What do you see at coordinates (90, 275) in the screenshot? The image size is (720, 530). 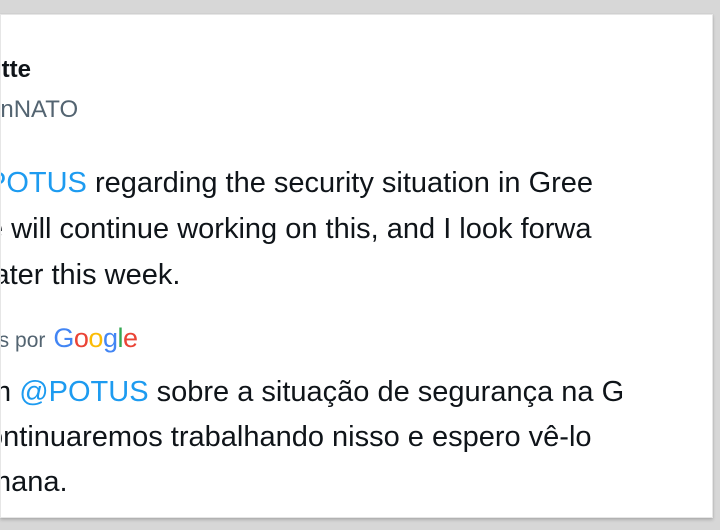 I see `original-line-3: later this week.` at bounding box center [90, 275].